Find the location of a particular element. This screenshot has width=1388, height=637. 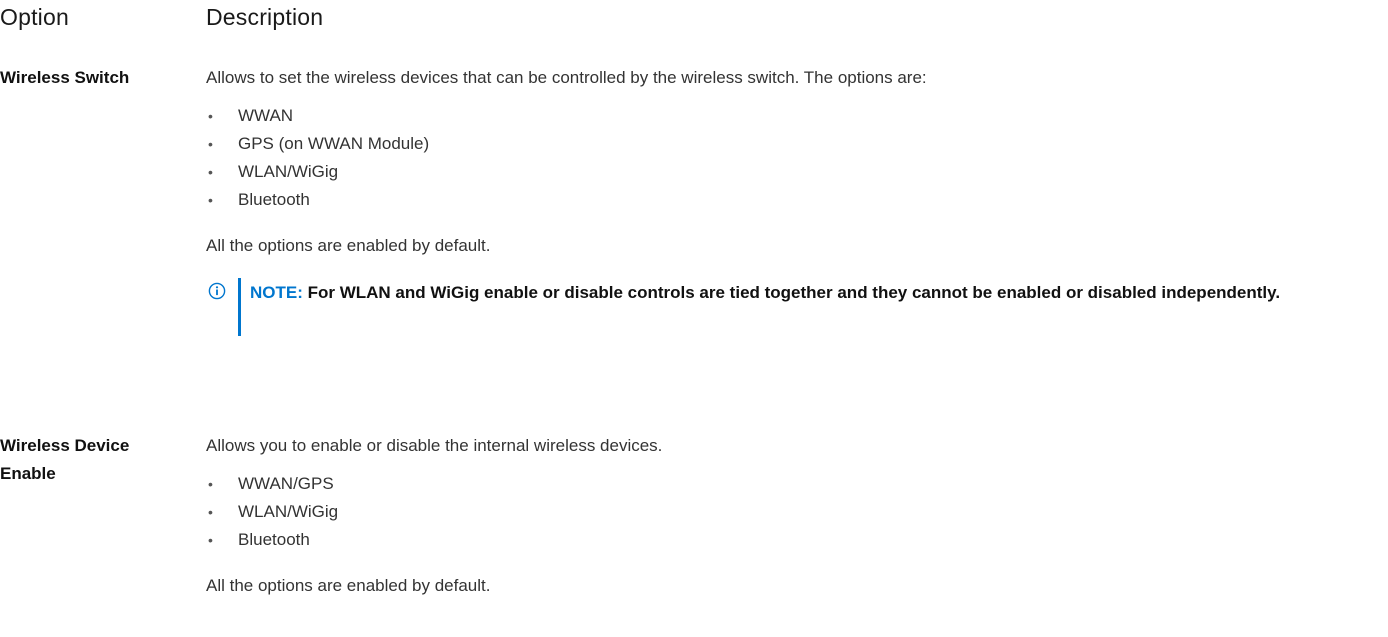

list-item: • WWAN/GPS is located at coordinates (786, 484).